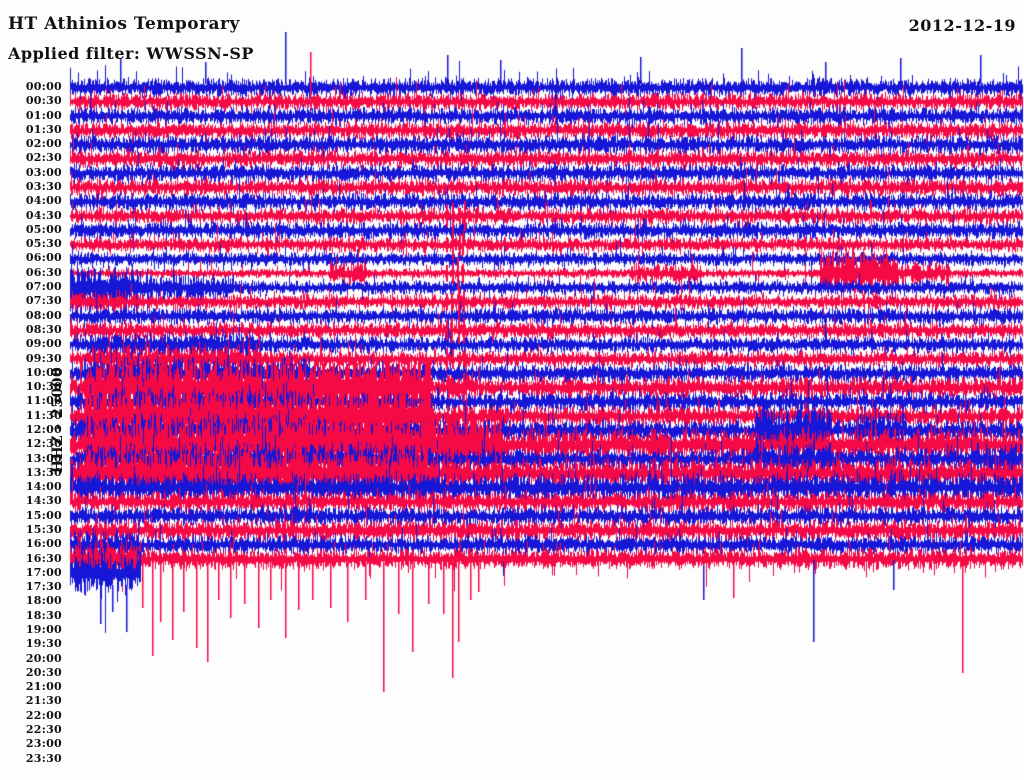 The image size is (1024, 780). I want to click on time-label: 17:30, so click(43, 587).